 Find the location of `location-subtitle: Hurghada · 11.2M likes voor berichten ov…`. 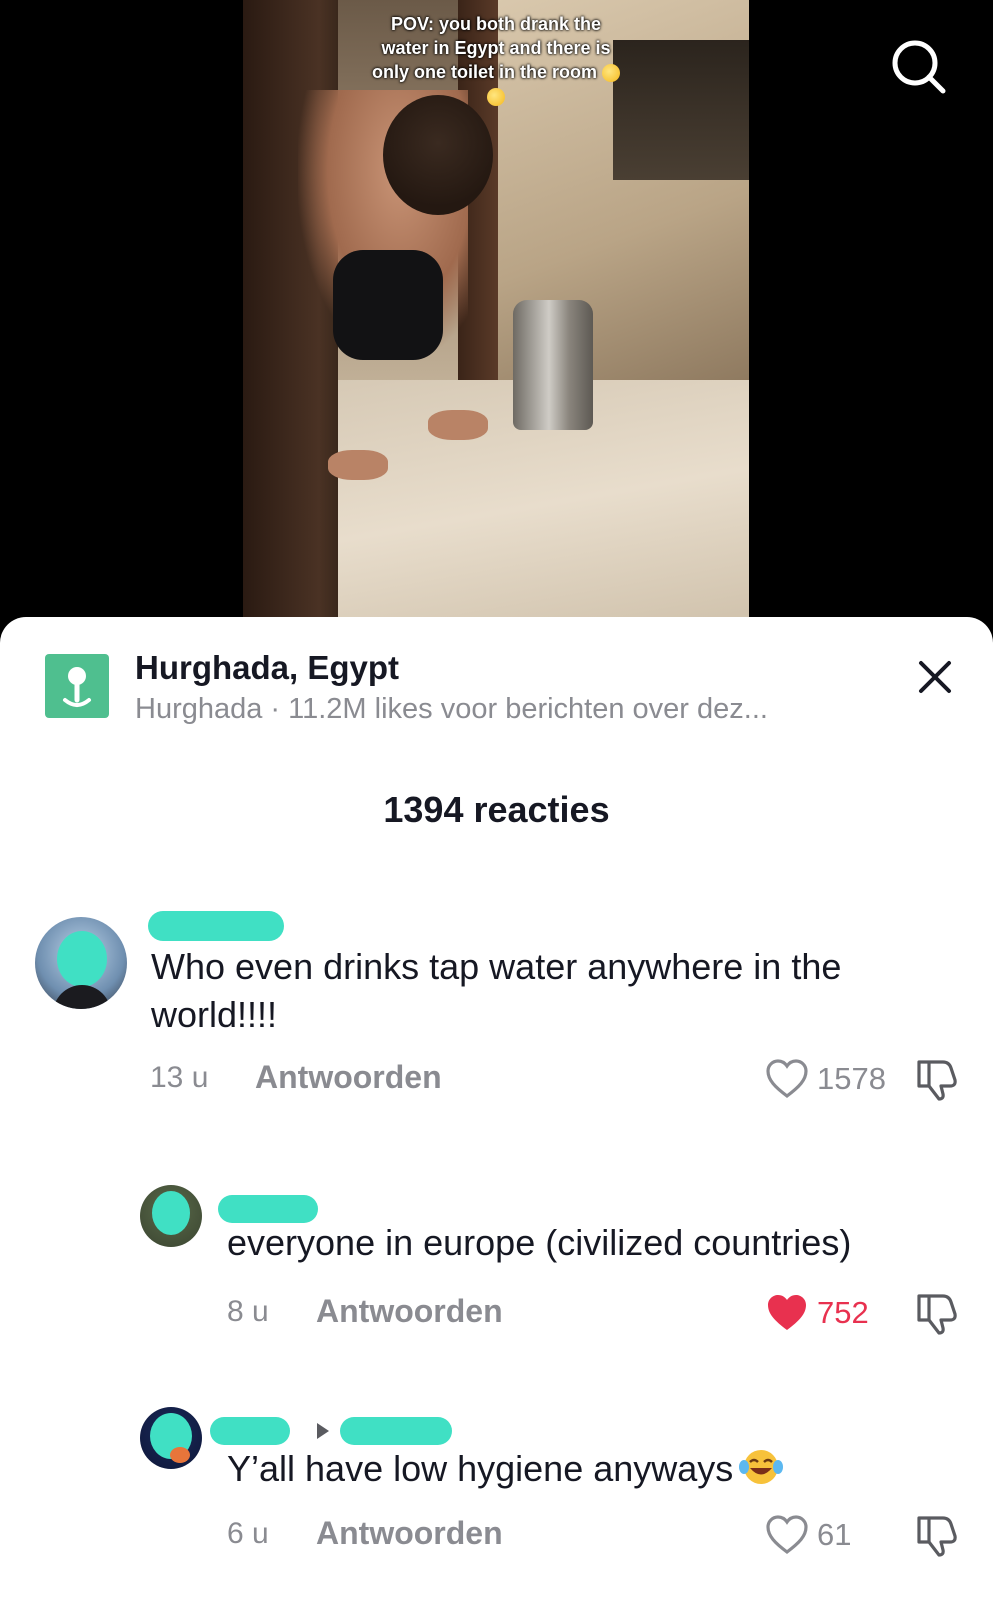

location-subtitle: Hurghada · 11.2M likes voor berichten ov… is located at coordinates (451, 709).